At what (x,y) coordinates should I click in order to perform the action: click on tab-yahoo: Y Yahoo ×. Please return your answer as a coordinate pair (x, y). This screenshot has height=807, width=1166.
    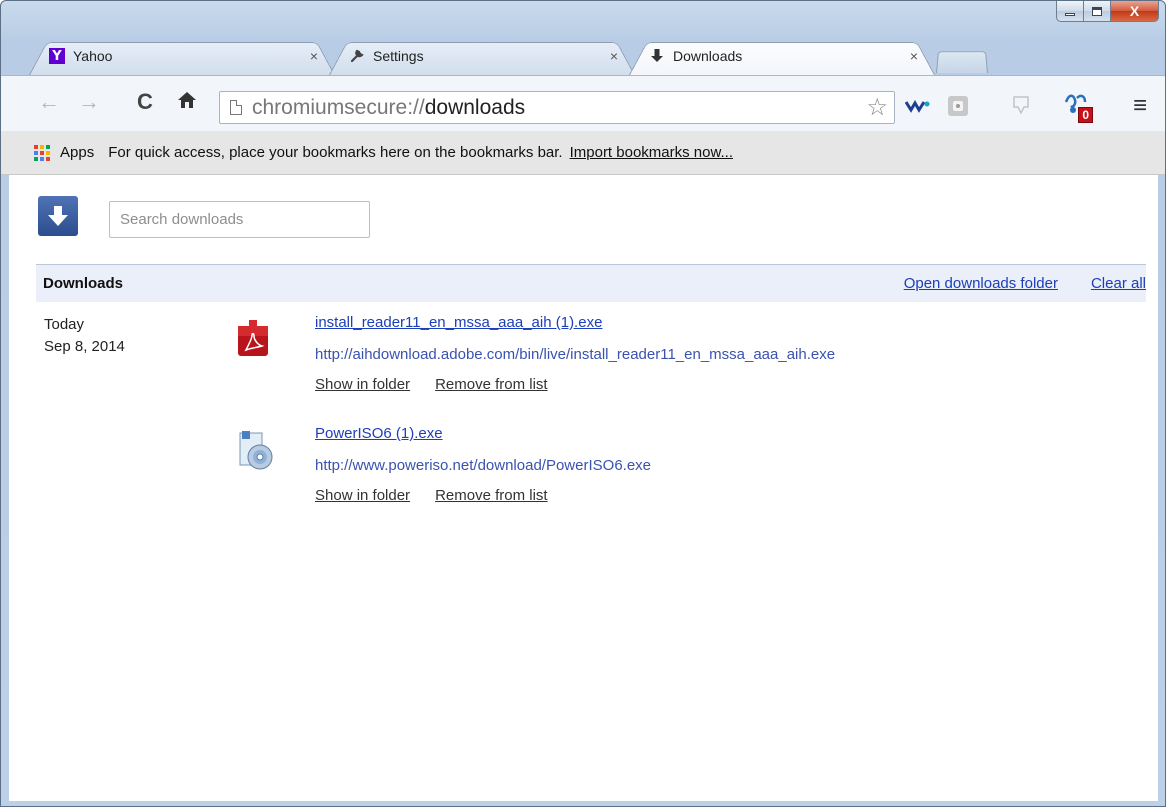
    Looking at the image, I should click on (182, 56).